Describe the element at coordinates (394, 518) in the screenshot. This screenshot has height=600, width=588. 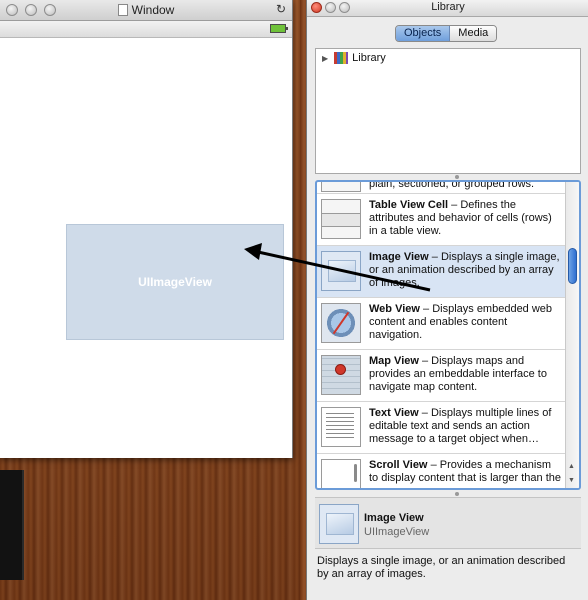
I see `detail-title: Image View` at that location.